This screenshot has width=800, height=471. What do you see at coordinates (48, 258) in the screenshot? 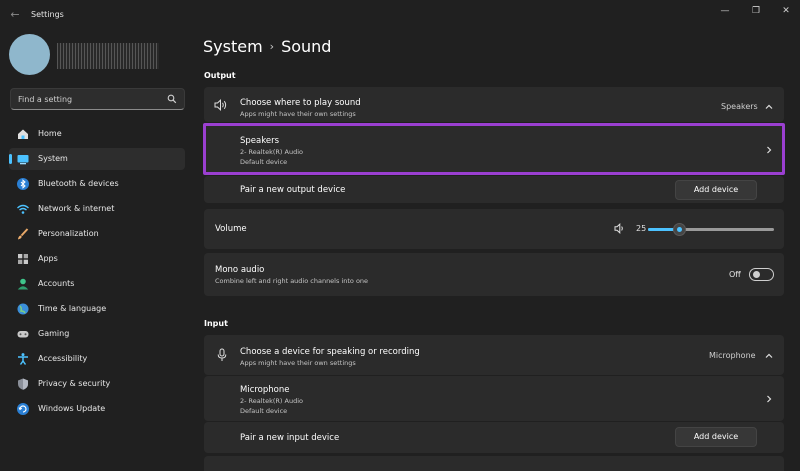
I see `sidebar-item-label: Apps` at bounding box center [48, 258].